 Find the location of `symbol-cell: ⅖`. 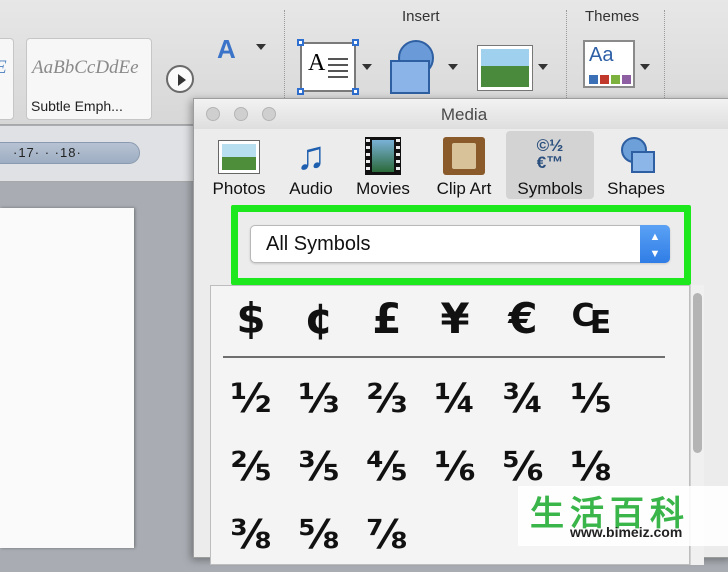

symbol-cell: ⅖ is located at coordinates (251, 467).